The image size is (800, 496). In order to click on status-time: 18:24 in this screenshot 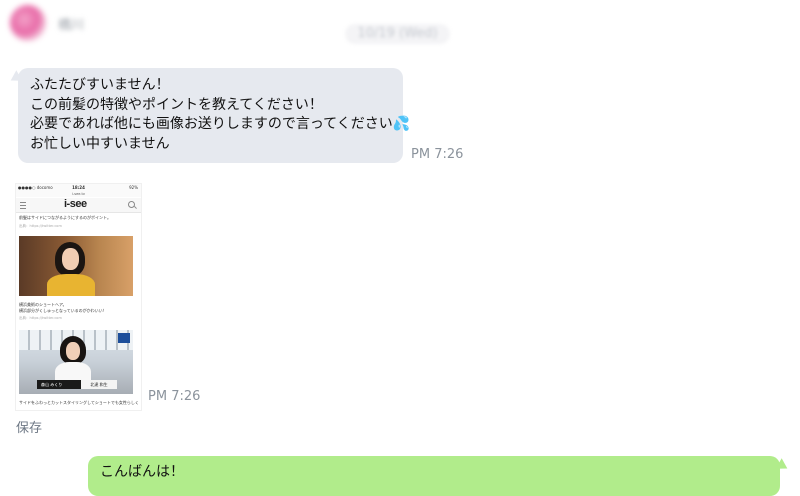, I will do `click(78, 187)`.